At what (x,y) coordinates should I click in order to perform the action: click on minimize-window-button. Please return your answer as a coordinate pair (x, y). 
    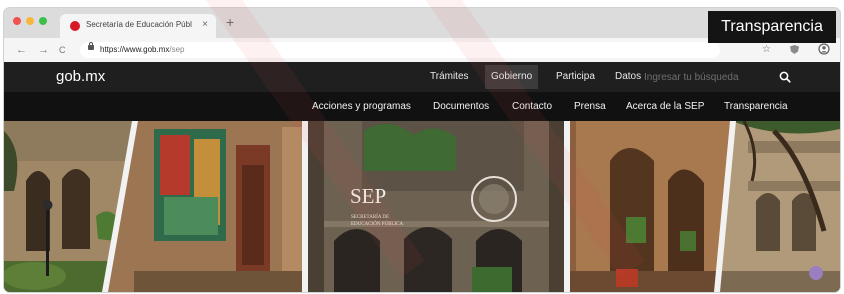
    Looking at the image, I should click on (30, 21).